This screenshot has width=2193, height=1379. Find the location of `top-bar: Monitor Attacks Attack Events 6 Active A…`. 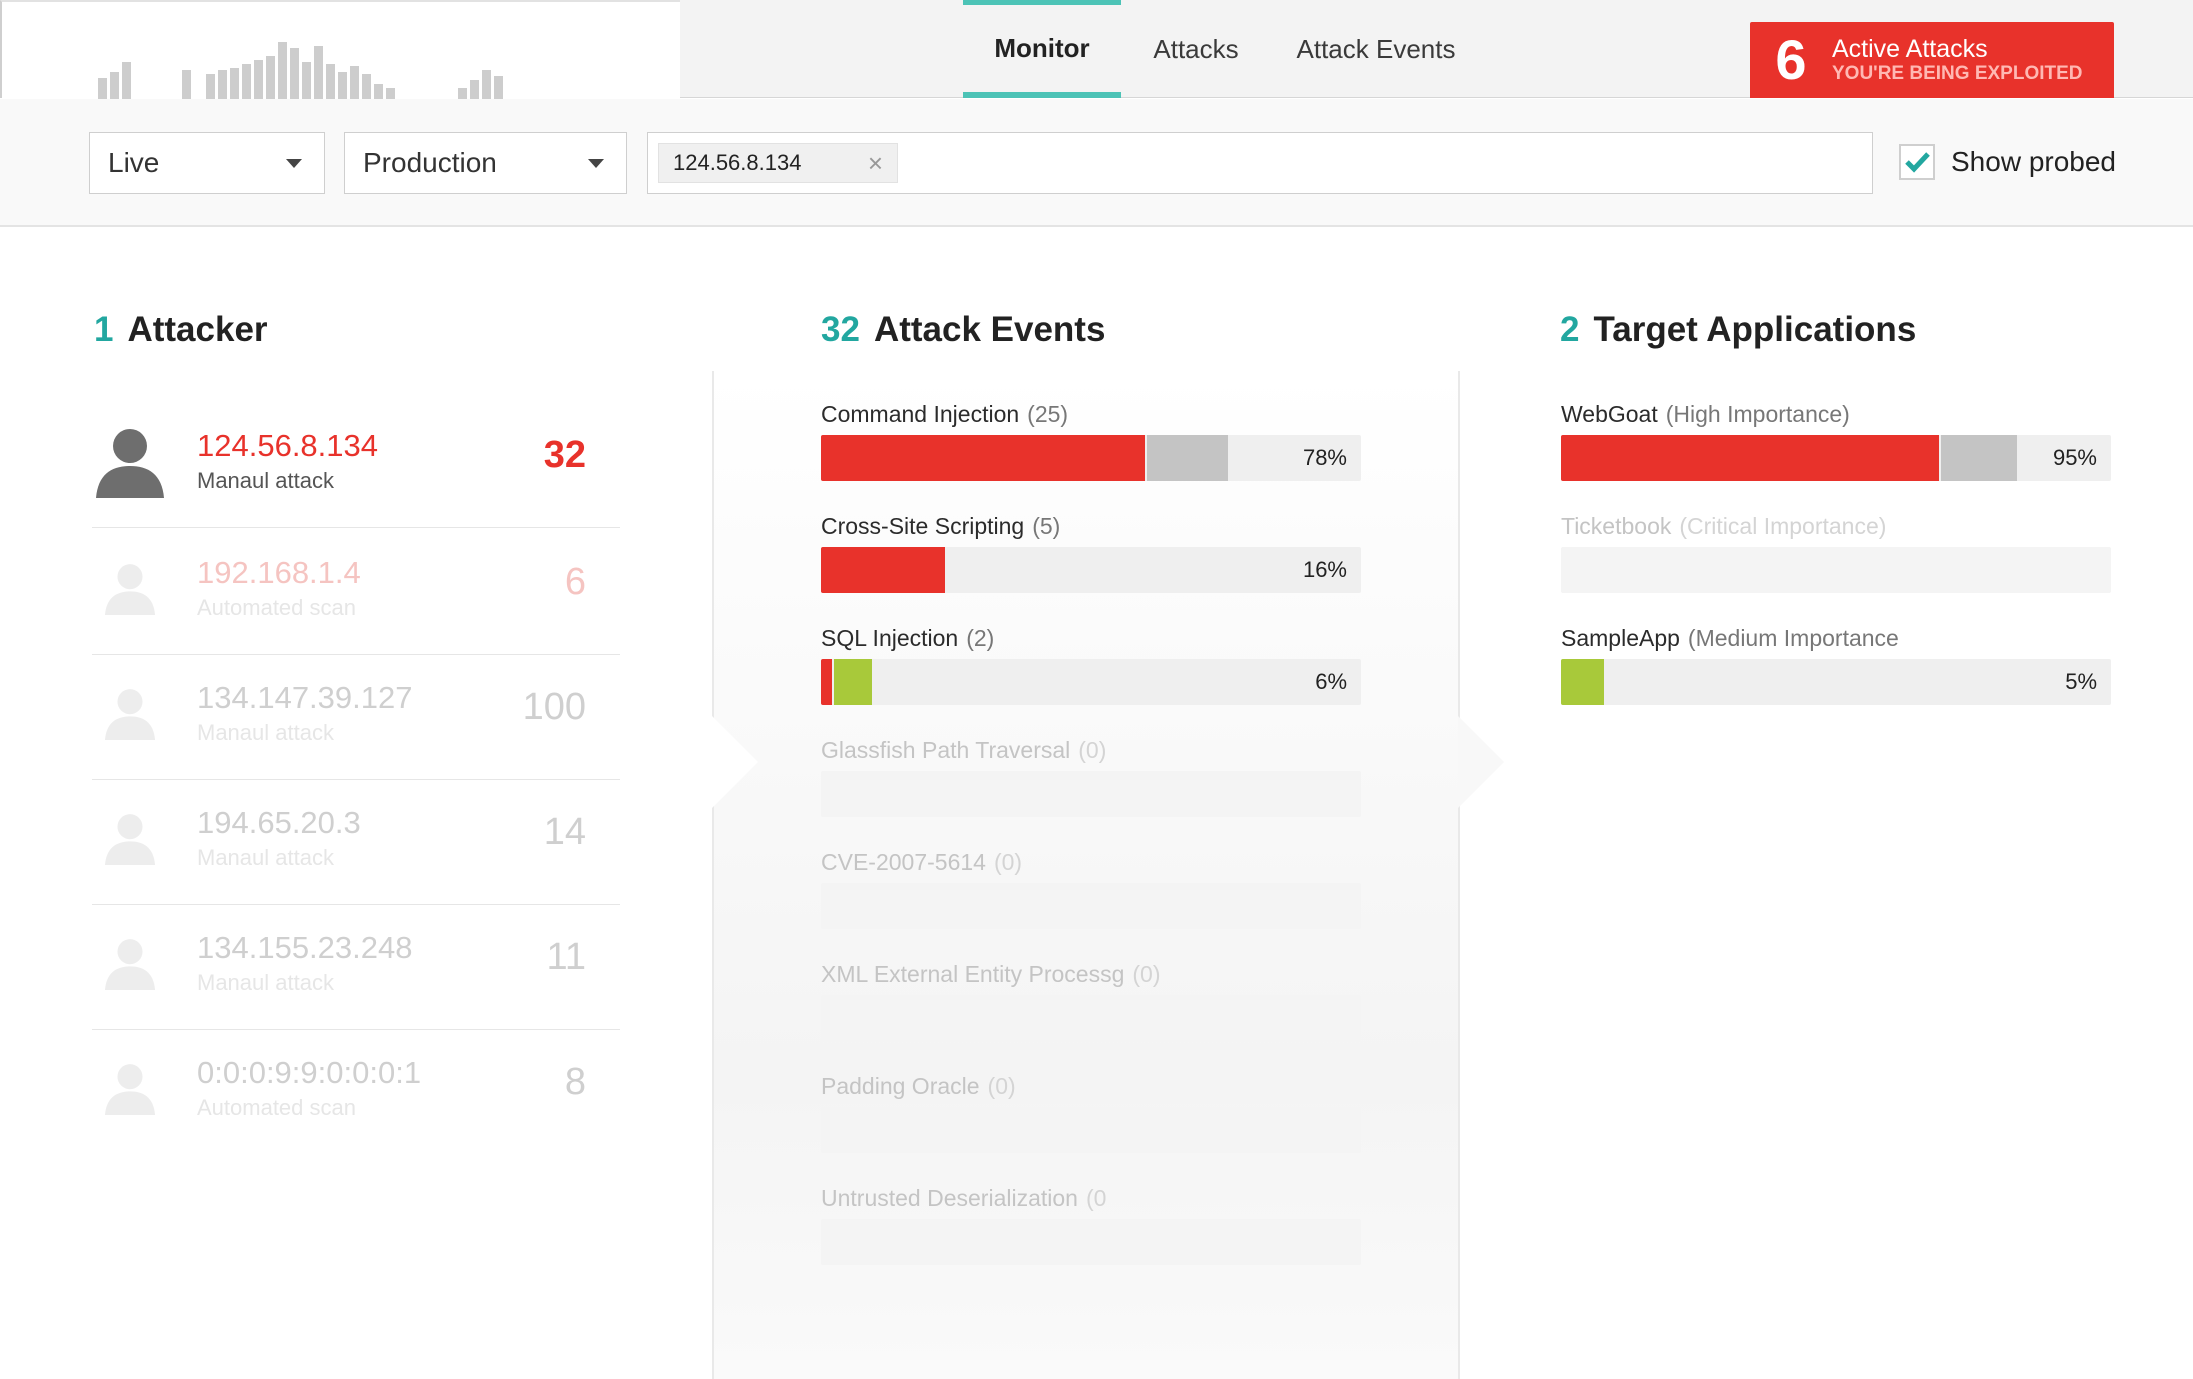

top-bar: Monitor Attacks Attack Events 6 Active A… is located at coordinates (1096, 50).